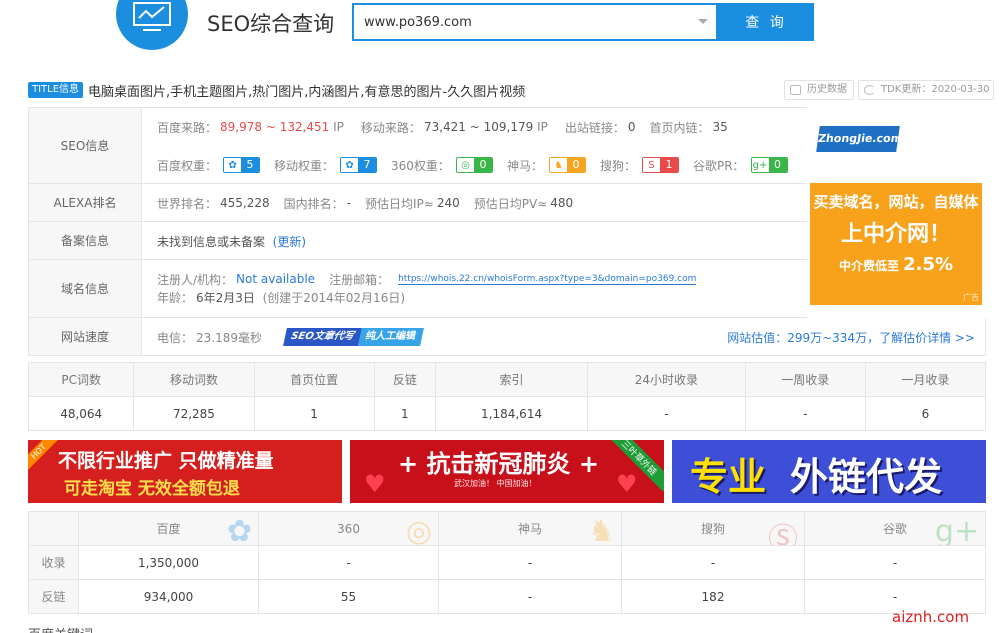 This screenshot has width=1000, height=633. Describe the element at coordinates (152, 25) in the screenshot. I see `site-logo` at that location.